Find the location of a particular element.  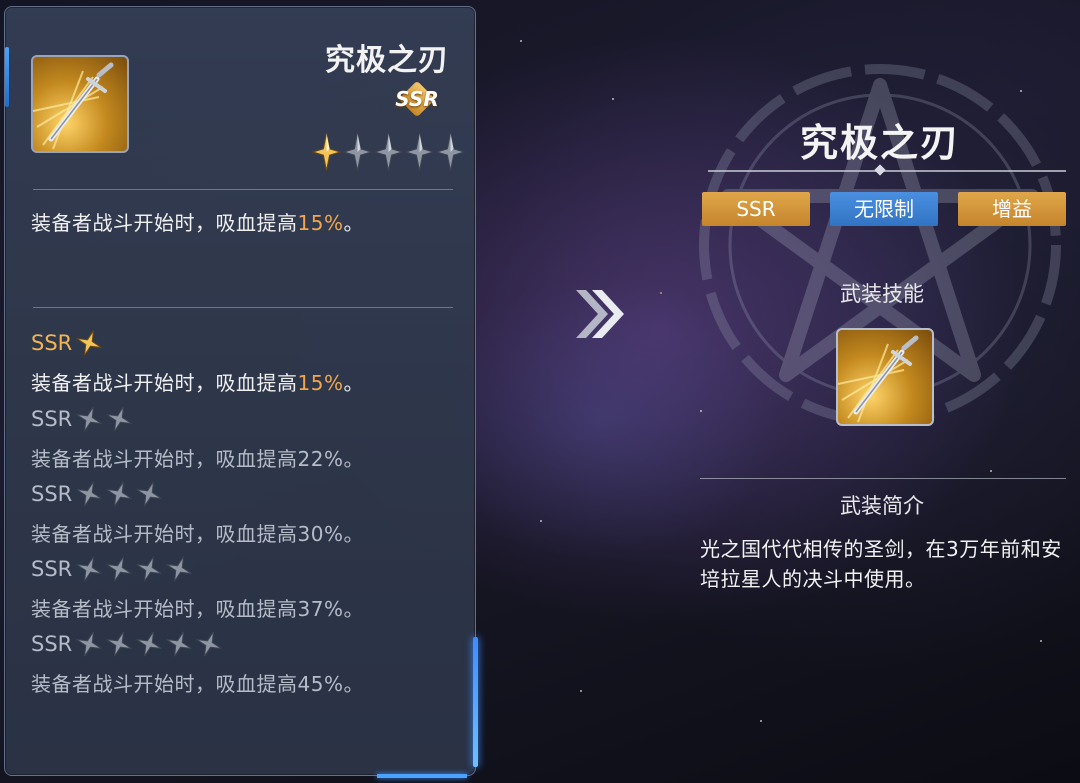

type-tag: 增益 is located at coordinates (1012, 209).